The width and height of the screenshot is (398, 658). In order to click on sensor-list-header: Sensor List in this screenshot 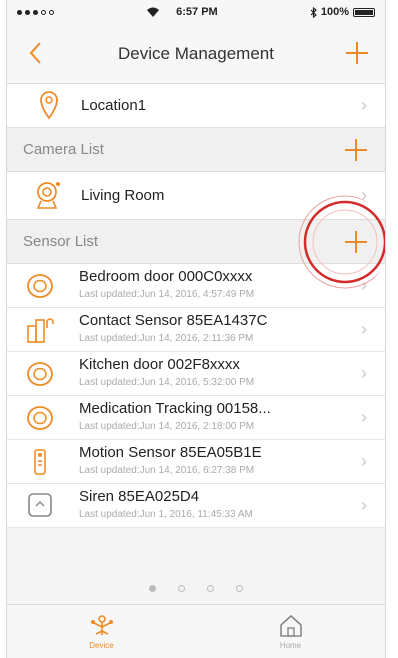, I will do `click(196, 242)`.